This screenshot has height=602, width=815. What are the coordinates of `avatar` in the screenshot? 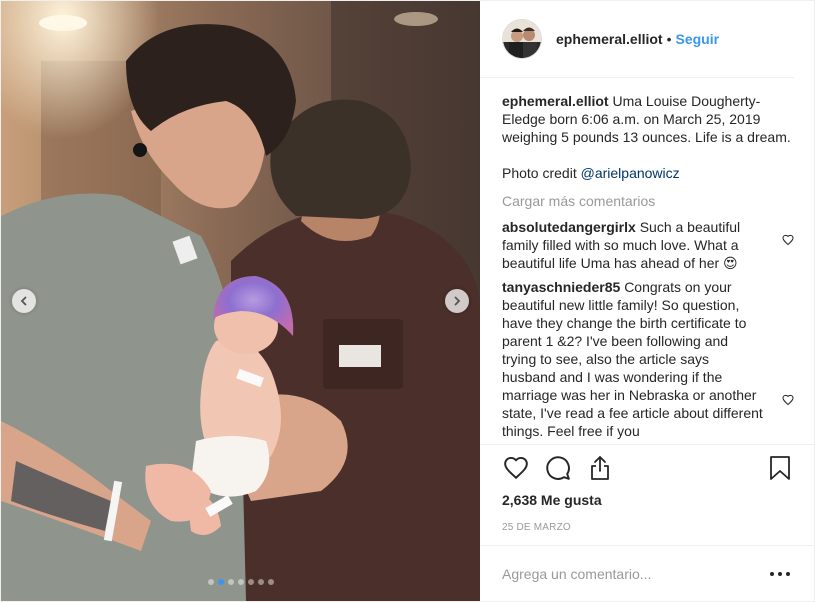 It's located at (522, 39).